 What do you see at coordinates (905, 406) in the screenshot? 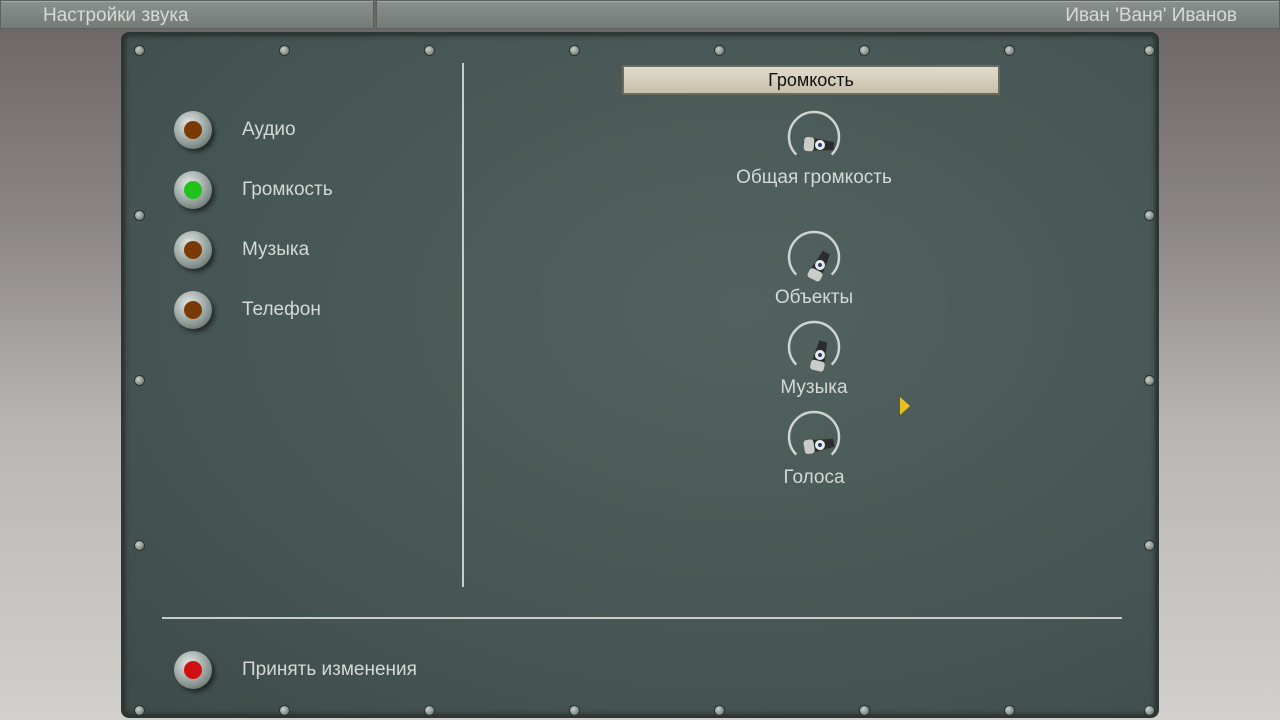
I see `mouse-cursor-icon` at bounding box center [905, 406].